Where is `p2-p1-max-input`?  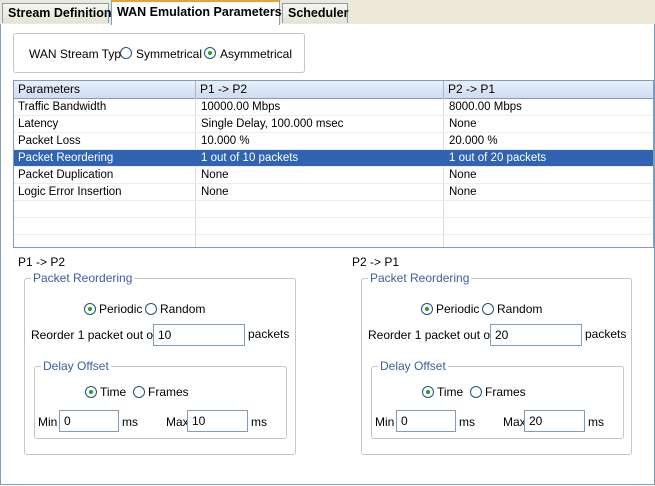
p2-p1-max-input is located at coordinates (554, 421).